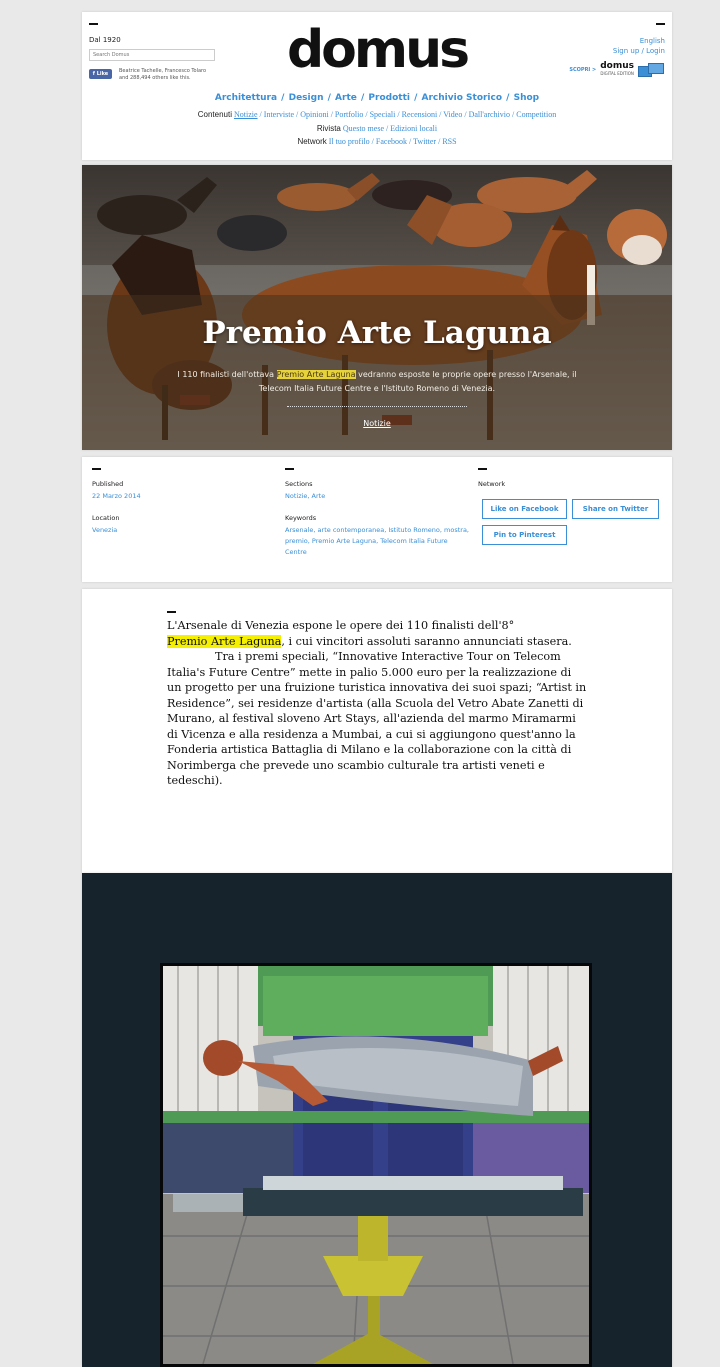 The width and height of the screenshot is (720, 1367). What do you see at coordinates (349, 114) in the screenshot?
I see `nav-portfolio: Portfolio` at bounding box center [349, 114].